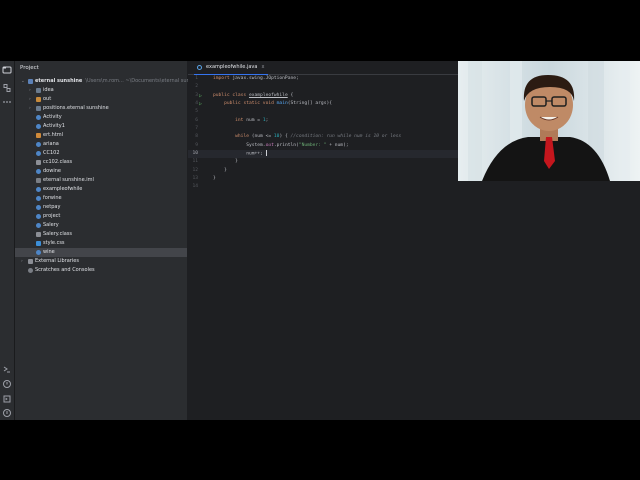  Describe the element at coordinates (101, 252) in the screenshot. I see `tree-item-selected: wine` at that location.